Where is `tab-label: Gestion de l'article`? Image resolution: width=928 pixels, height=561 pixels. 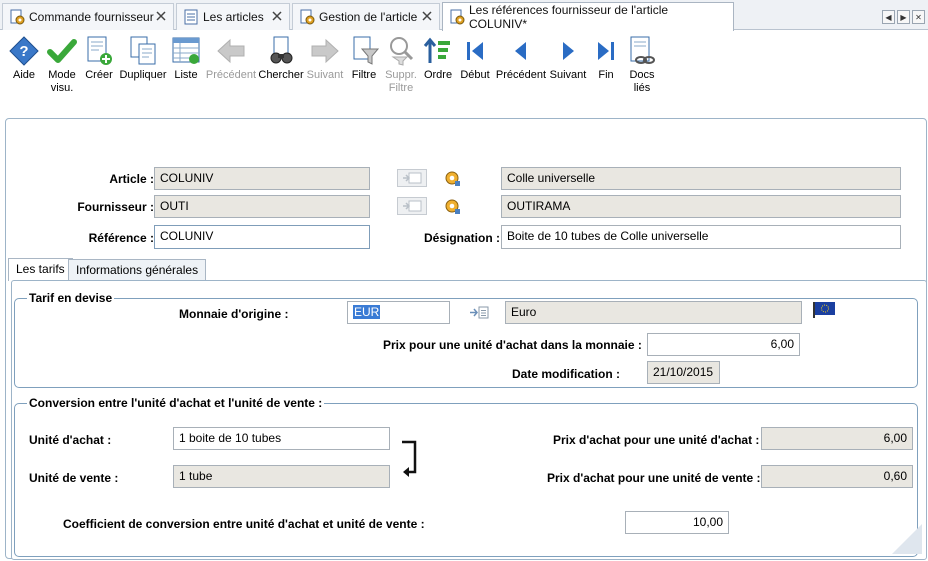 tab-label: Gestion de l'article is located at coordinates (368, 17).